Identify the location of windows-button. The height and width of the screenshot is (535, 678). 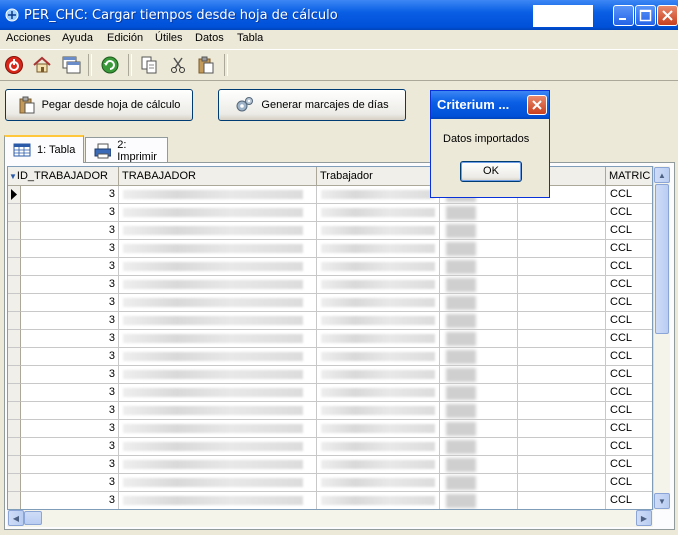
(71, 65).